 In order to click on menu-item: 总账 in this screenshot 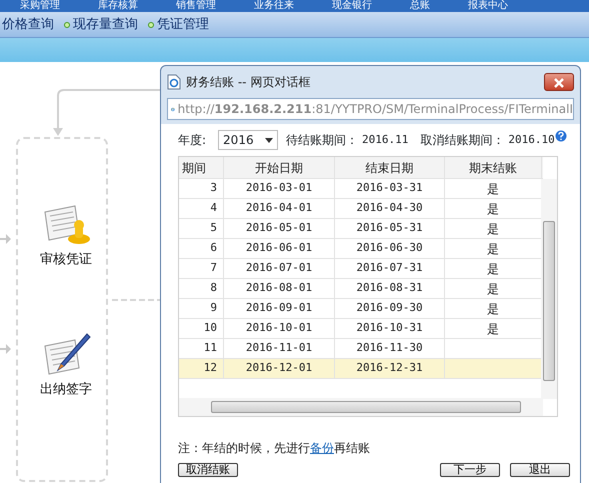, I will do `click(420, 6)`.